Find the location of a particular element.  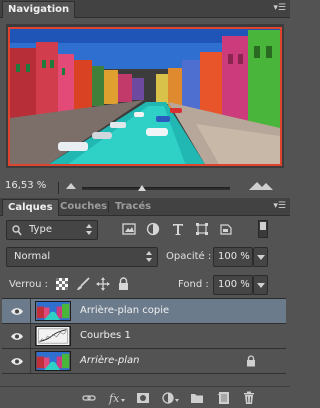

lock-transparency-icon is located at coordinates (62, 284).